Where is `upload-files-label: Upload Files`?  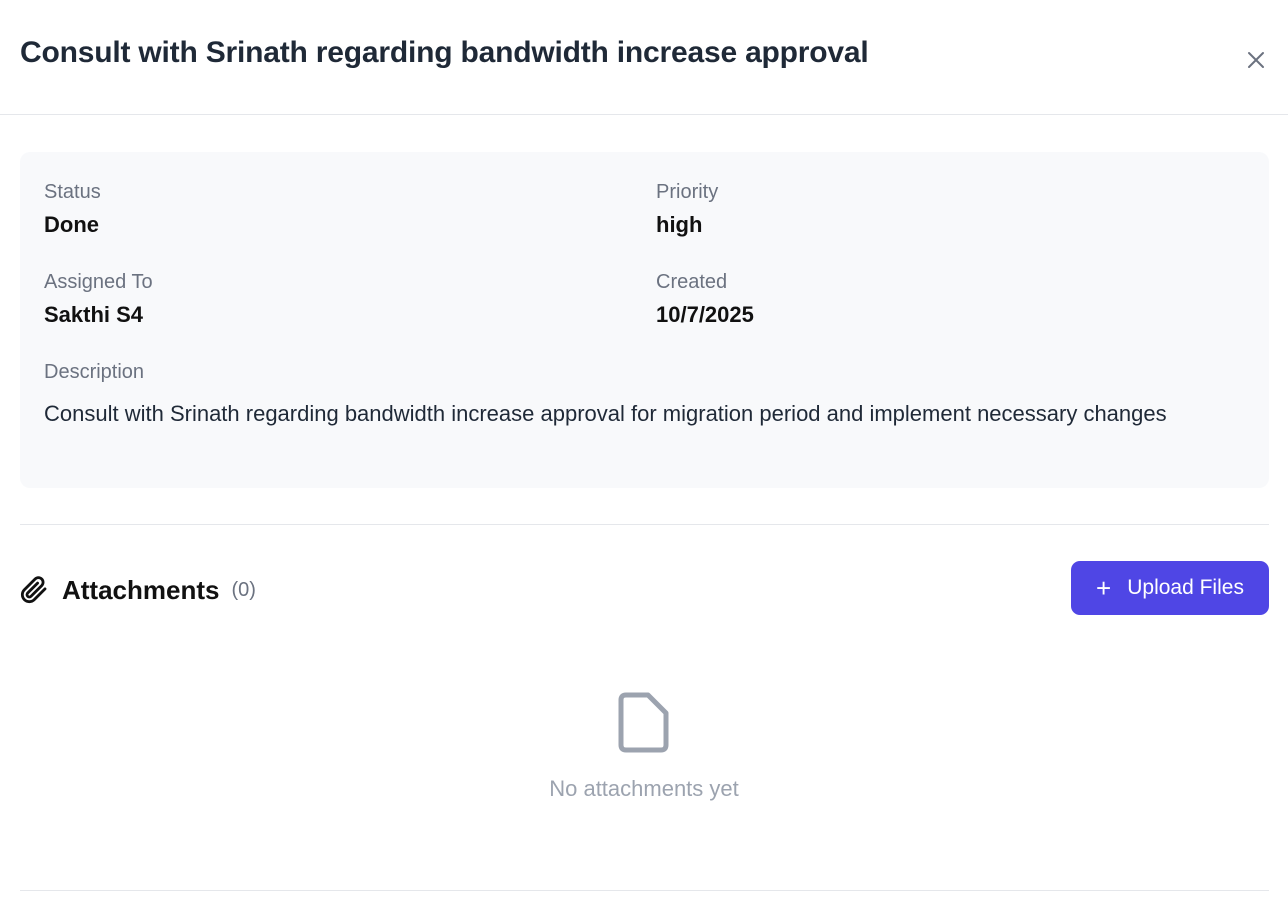 upload-files-label: Upload Files is located at coordinates (1185, 587).